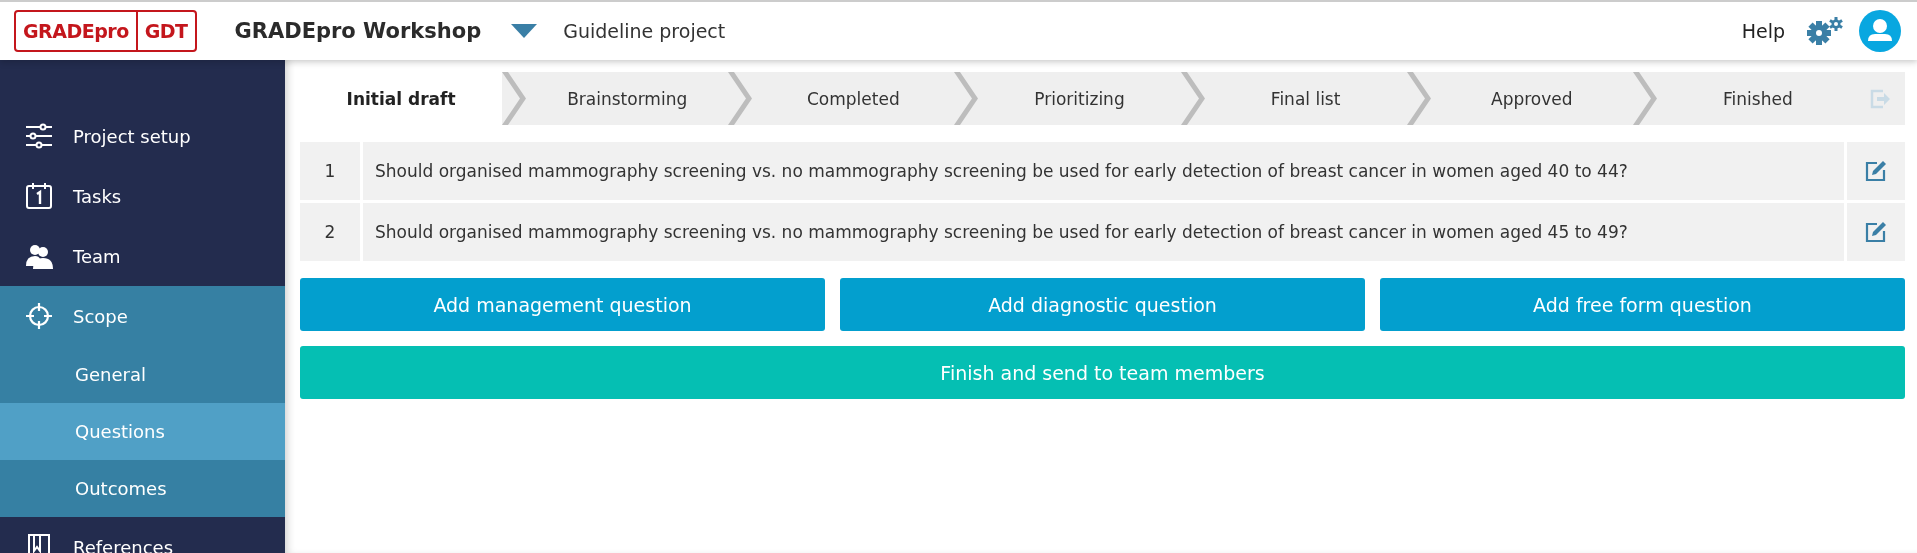 This screenshot has width=1917, height=553. What do you see at coordinates (142, 136) in the screenshot?
I see `sidebar-item: Project setup` at bounding box center [142, 136].